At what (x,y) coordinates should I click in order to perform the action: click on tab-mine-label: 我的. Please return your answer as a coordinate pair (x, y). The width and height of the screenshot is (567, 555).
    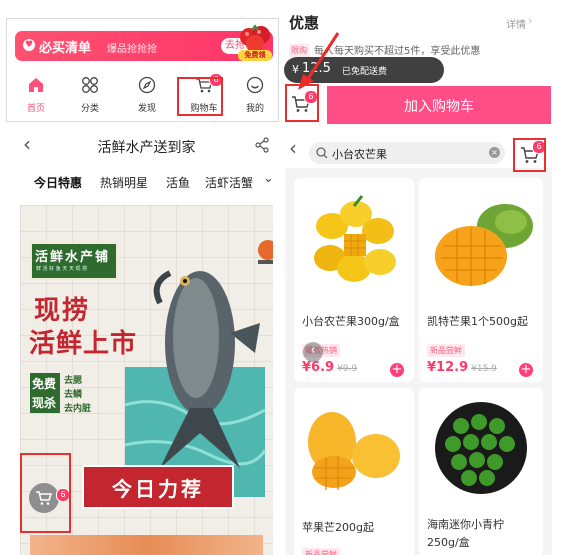
    Looking at the image, I should click on (254, 109).